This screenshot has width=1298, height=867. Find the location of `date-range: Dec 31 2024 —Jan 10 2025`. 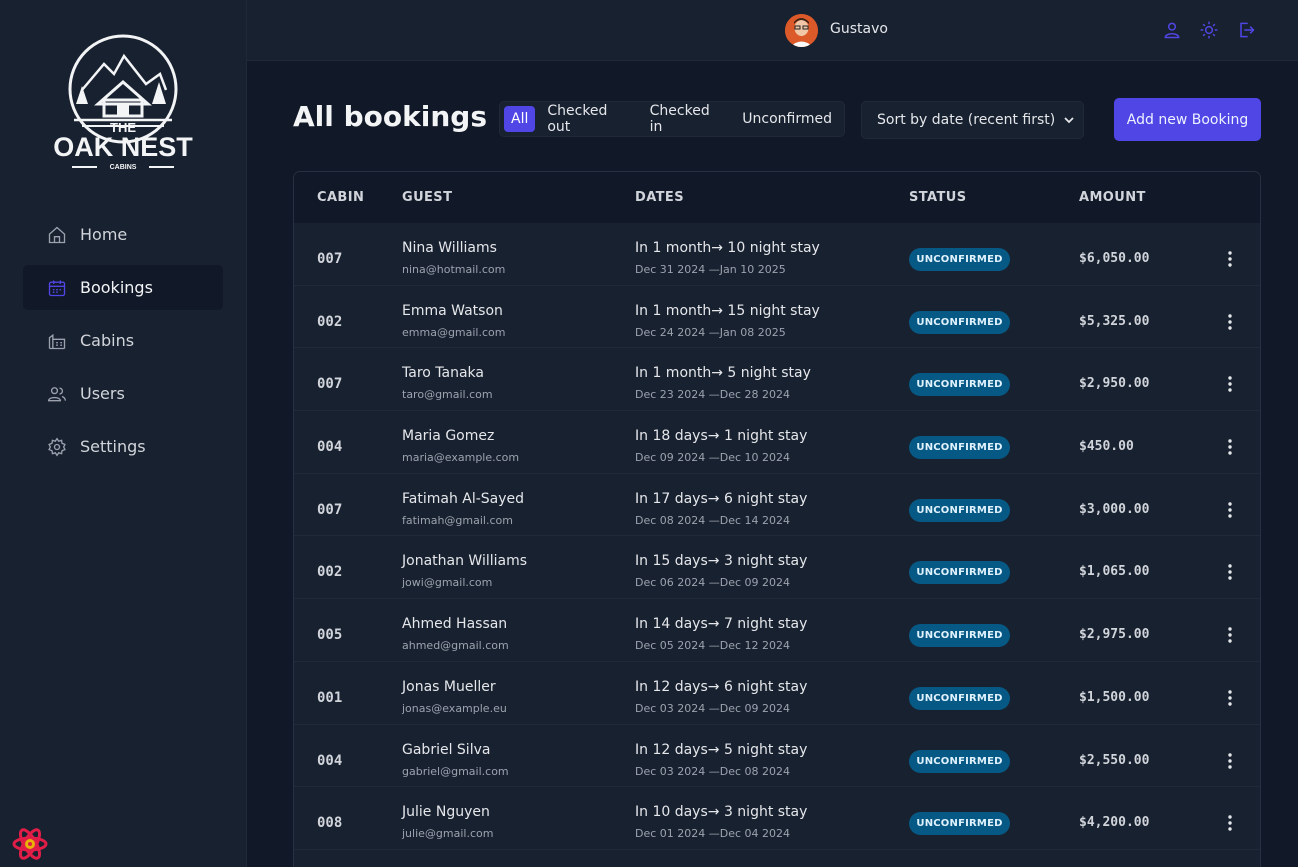

date-range: Dec 31 2024 —Jan 10 2025 is located at coordinates (710, 269).